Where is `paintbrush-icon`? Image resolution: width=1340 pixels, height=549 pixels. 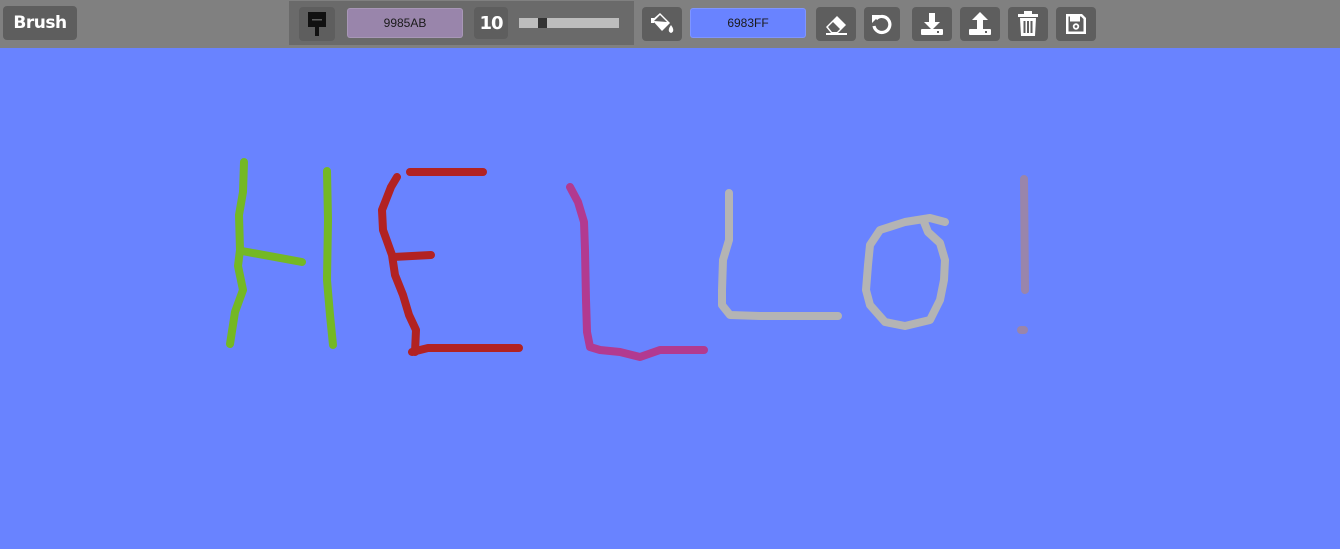 paintbrush-icon is located at coordinates (317, 24).